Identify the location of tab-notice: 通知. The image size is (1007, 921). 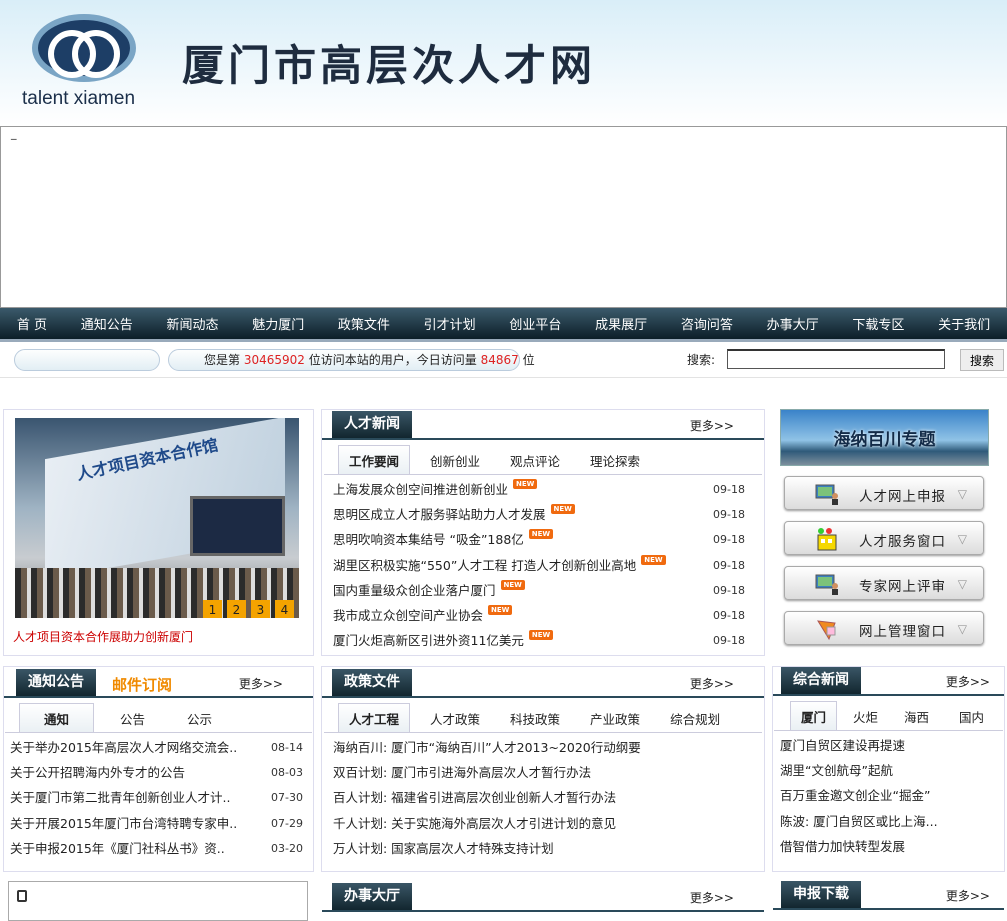
(57, 717).